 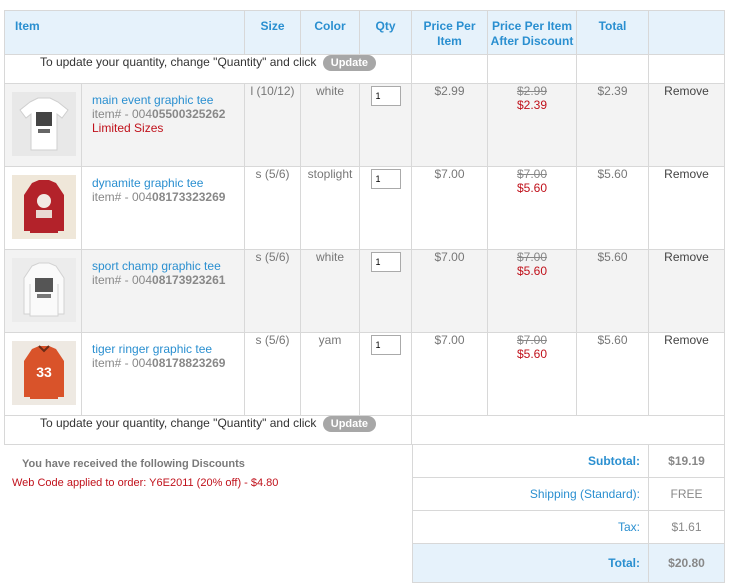 I want to click on item-total: $2.39, so click(x=612, y=125).